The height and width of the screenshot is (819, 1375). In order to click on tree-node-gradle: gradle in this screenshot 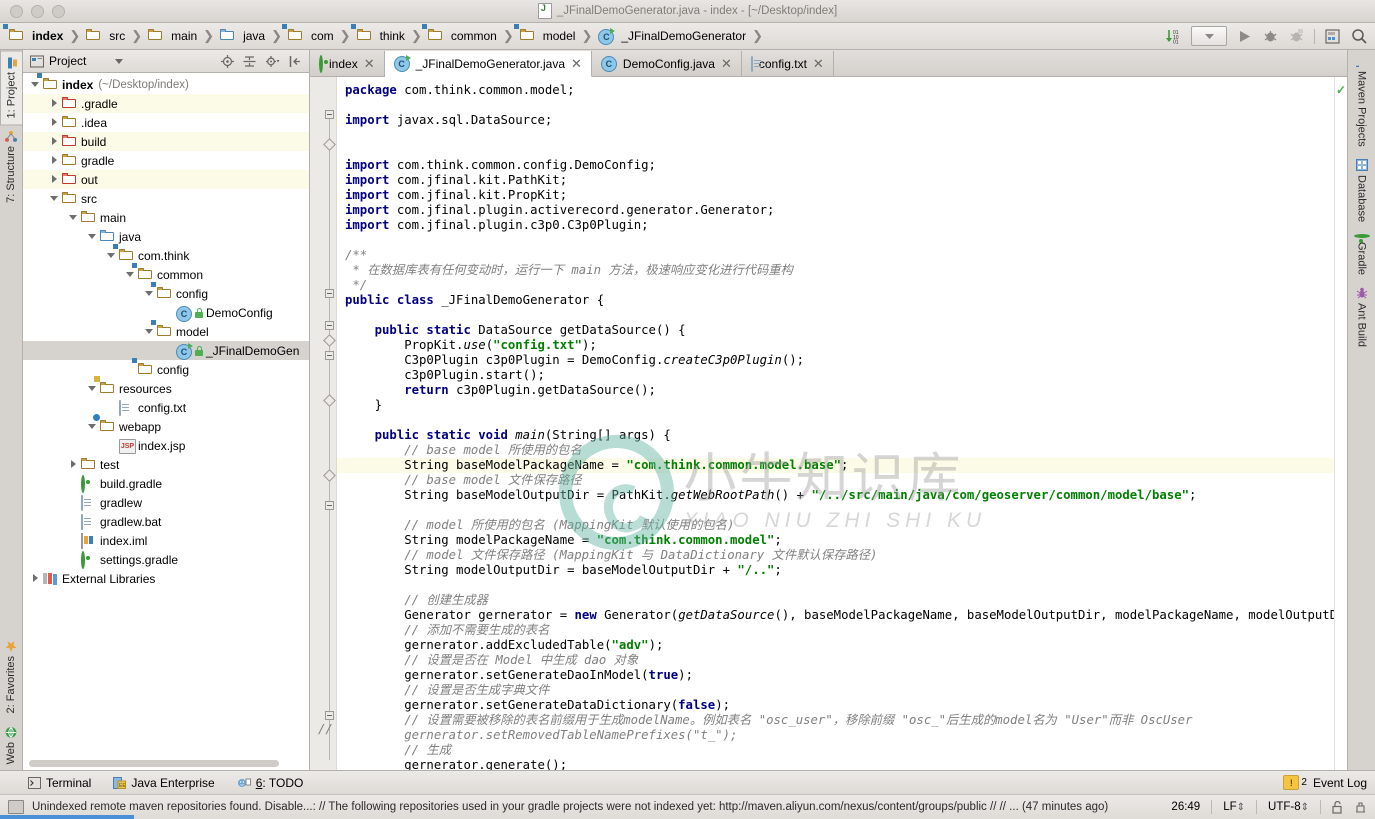, I will do `click(166, 160)`.